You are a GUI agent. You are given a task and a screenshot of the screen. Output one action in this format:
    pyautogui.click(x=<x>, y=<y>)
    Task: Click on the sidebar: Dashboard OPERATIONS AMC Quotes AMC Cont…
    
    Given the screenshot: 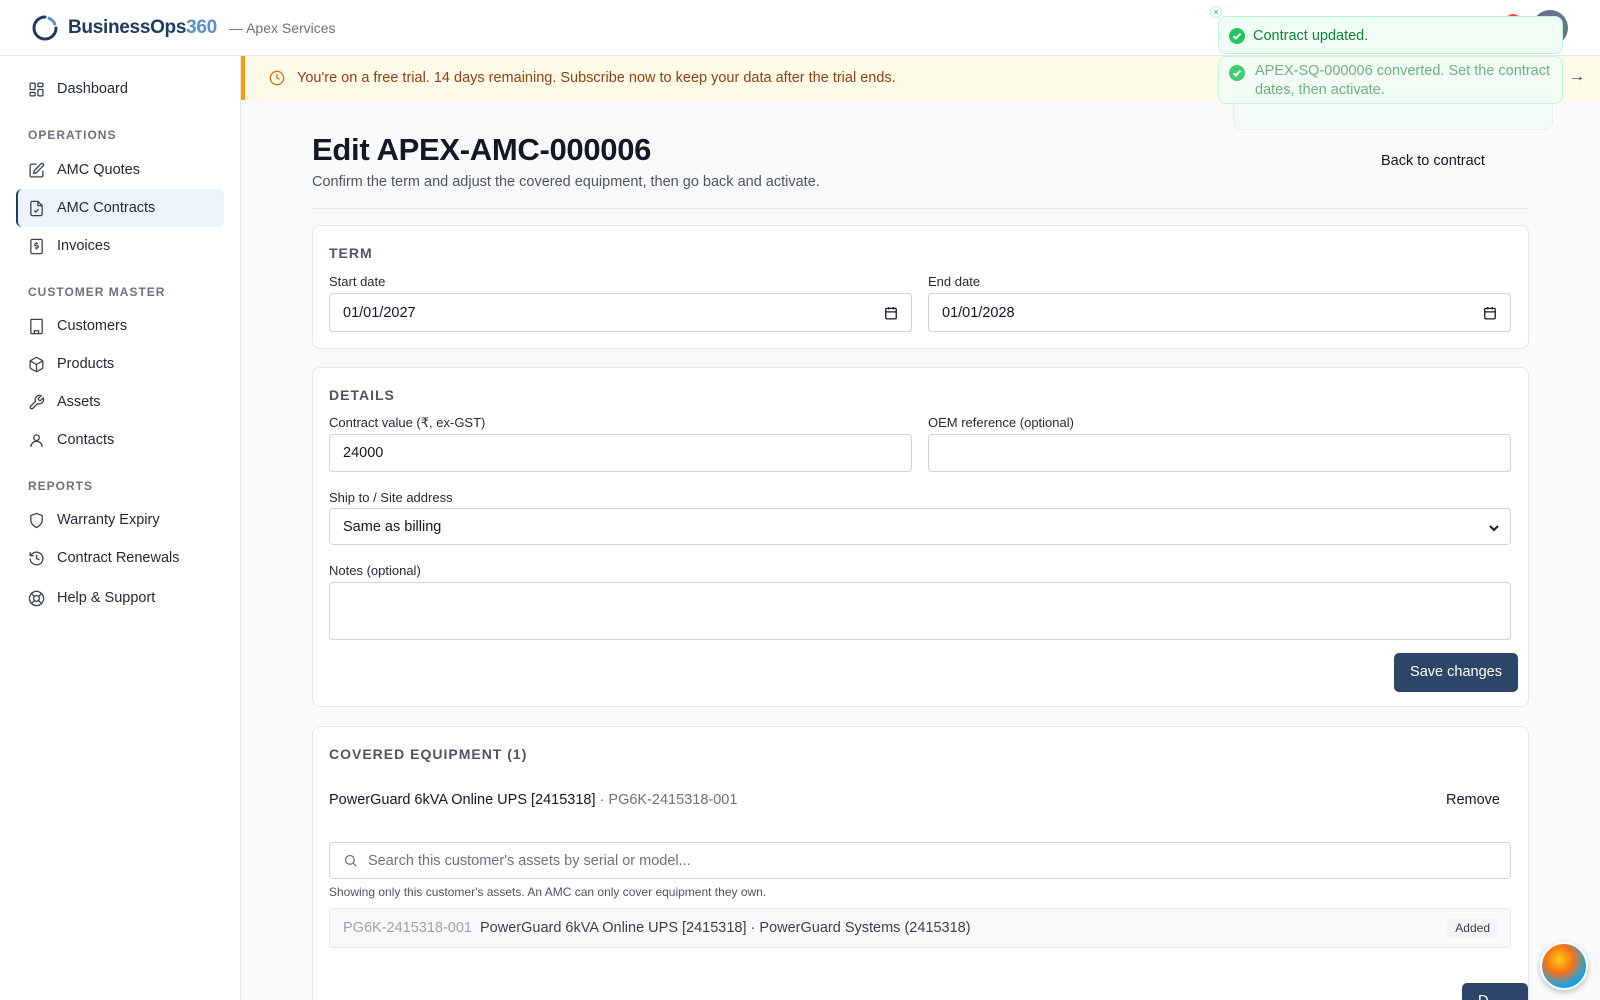 What is the action you would take?
    pyautogui.click(x=120, y=528)
    